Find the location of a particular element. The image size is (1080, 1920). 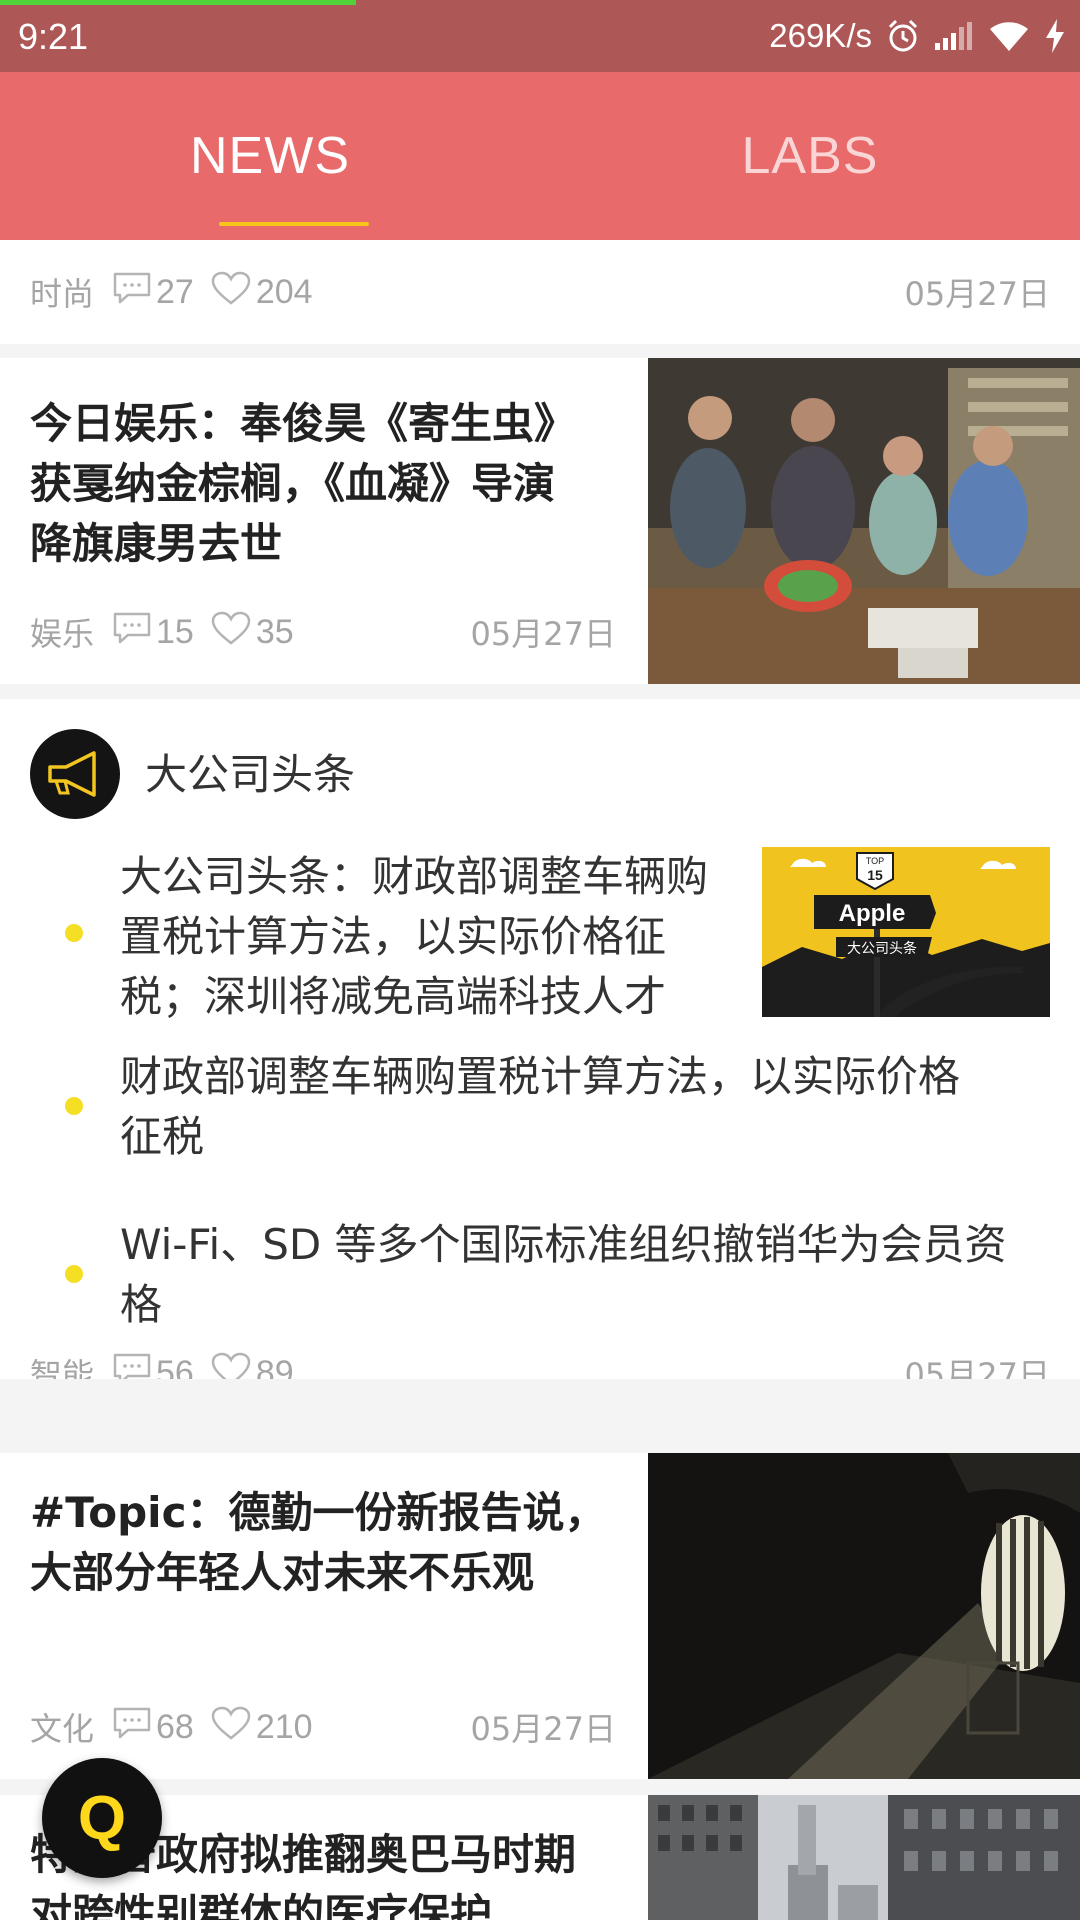

svg-text: TOP is located at coordinates (875, 861).